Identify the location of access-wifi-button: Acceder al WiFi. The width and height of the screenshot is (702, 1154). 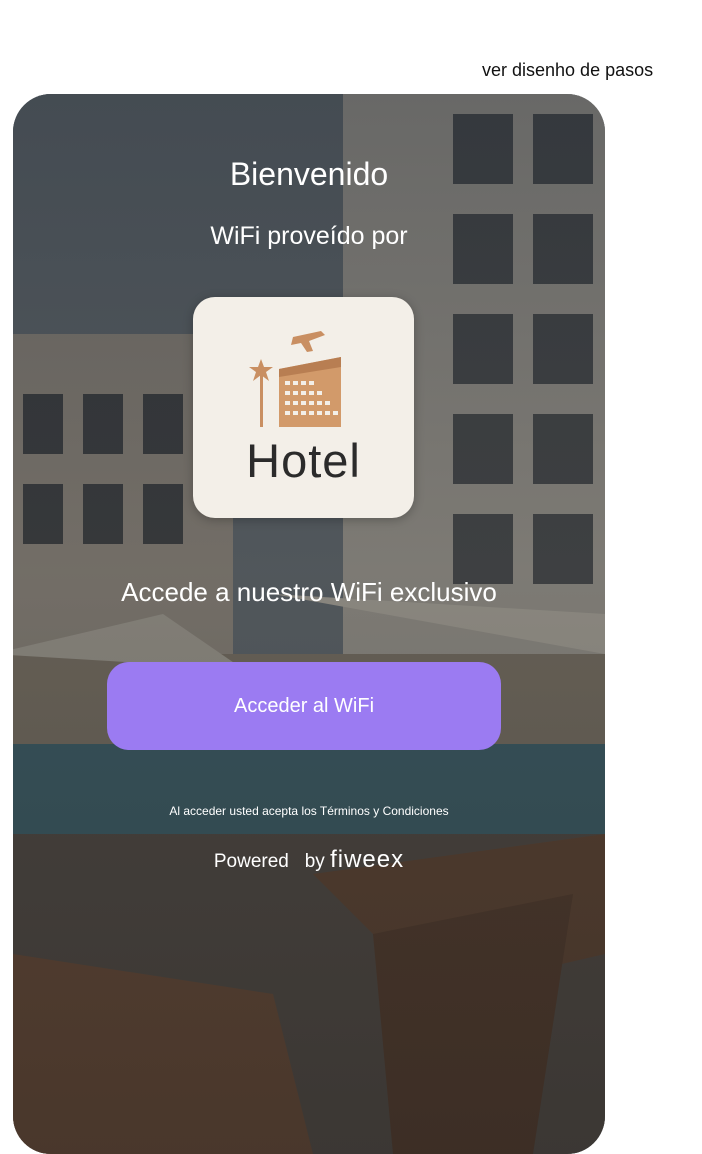
(304, 706).